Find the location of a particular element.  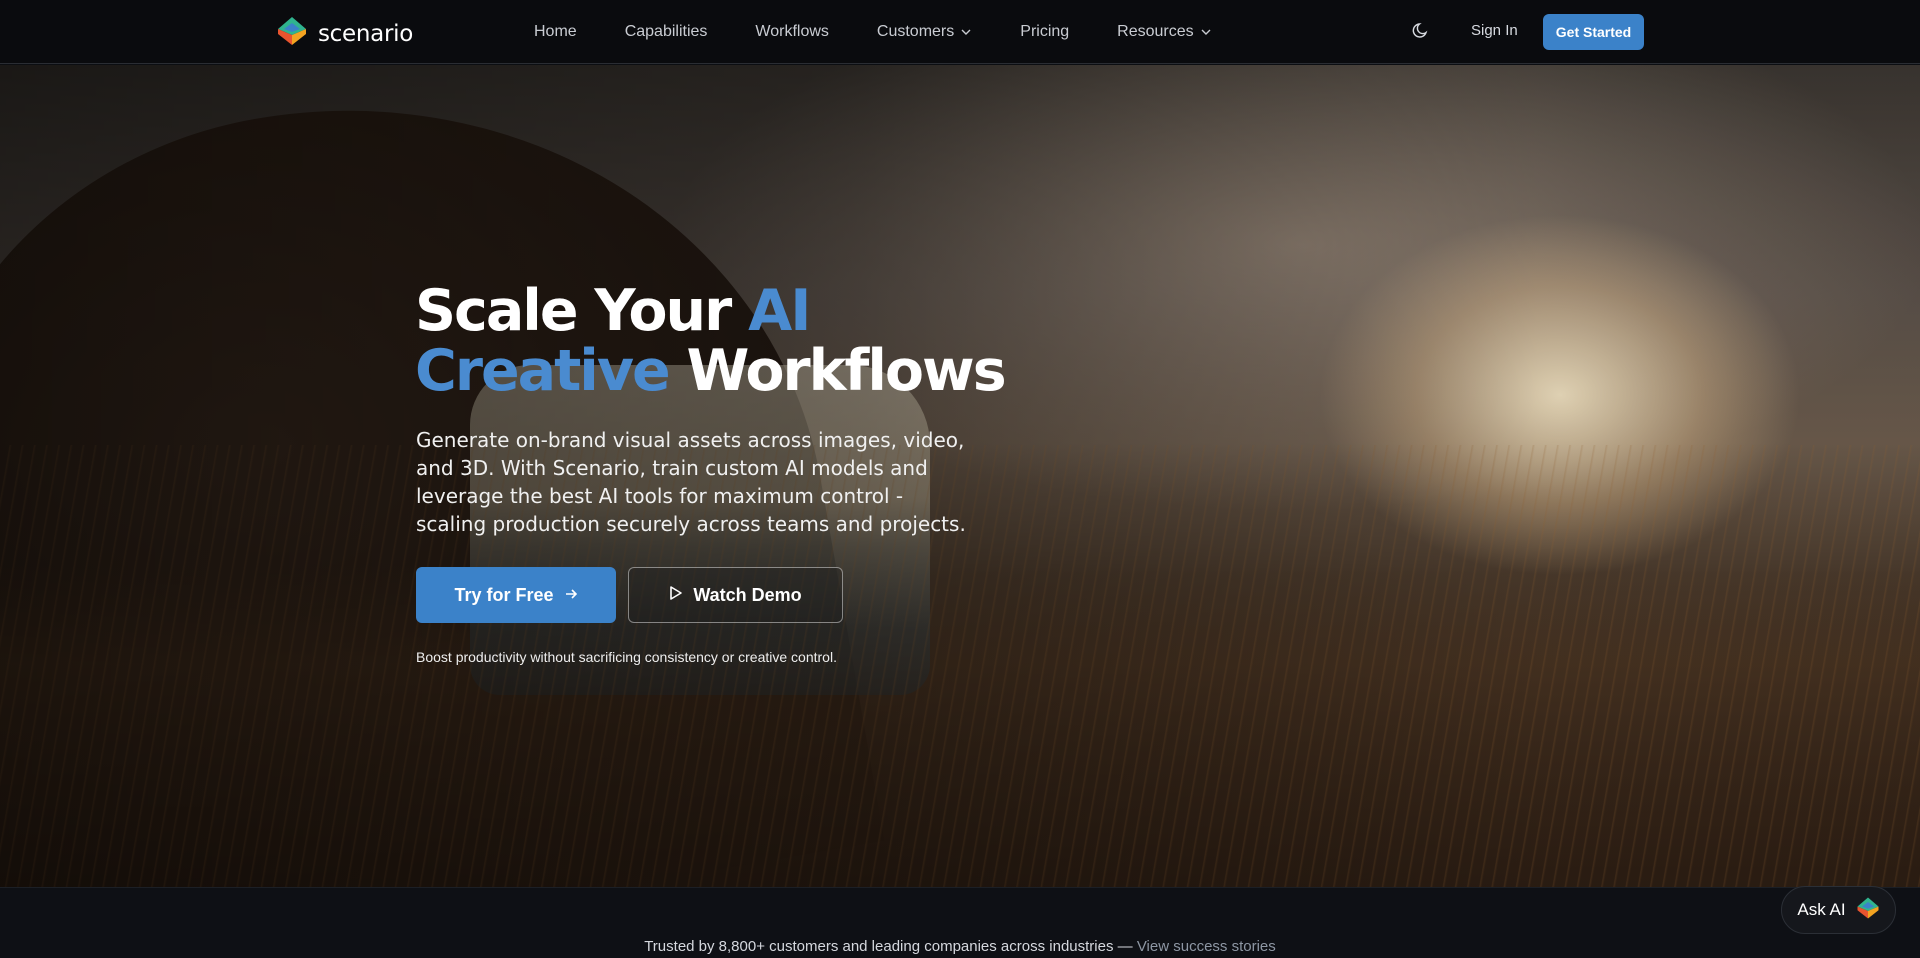

hero-title: Scale Your AI Creative Workflows is located at coordinates (711, 341).